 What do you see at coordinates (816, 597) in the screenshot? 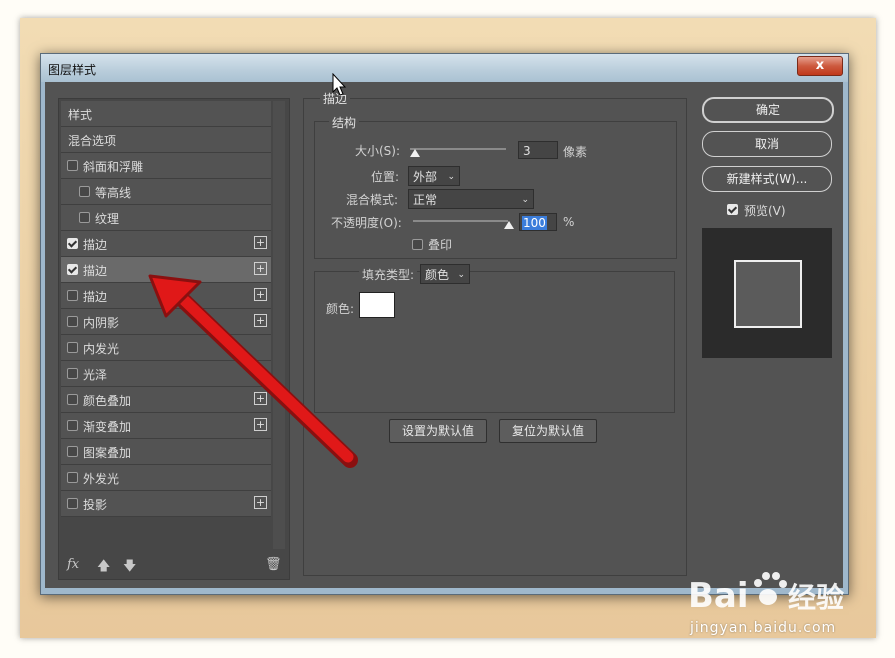
I see `svg-text: 经验` at bounding box center [816, 597].